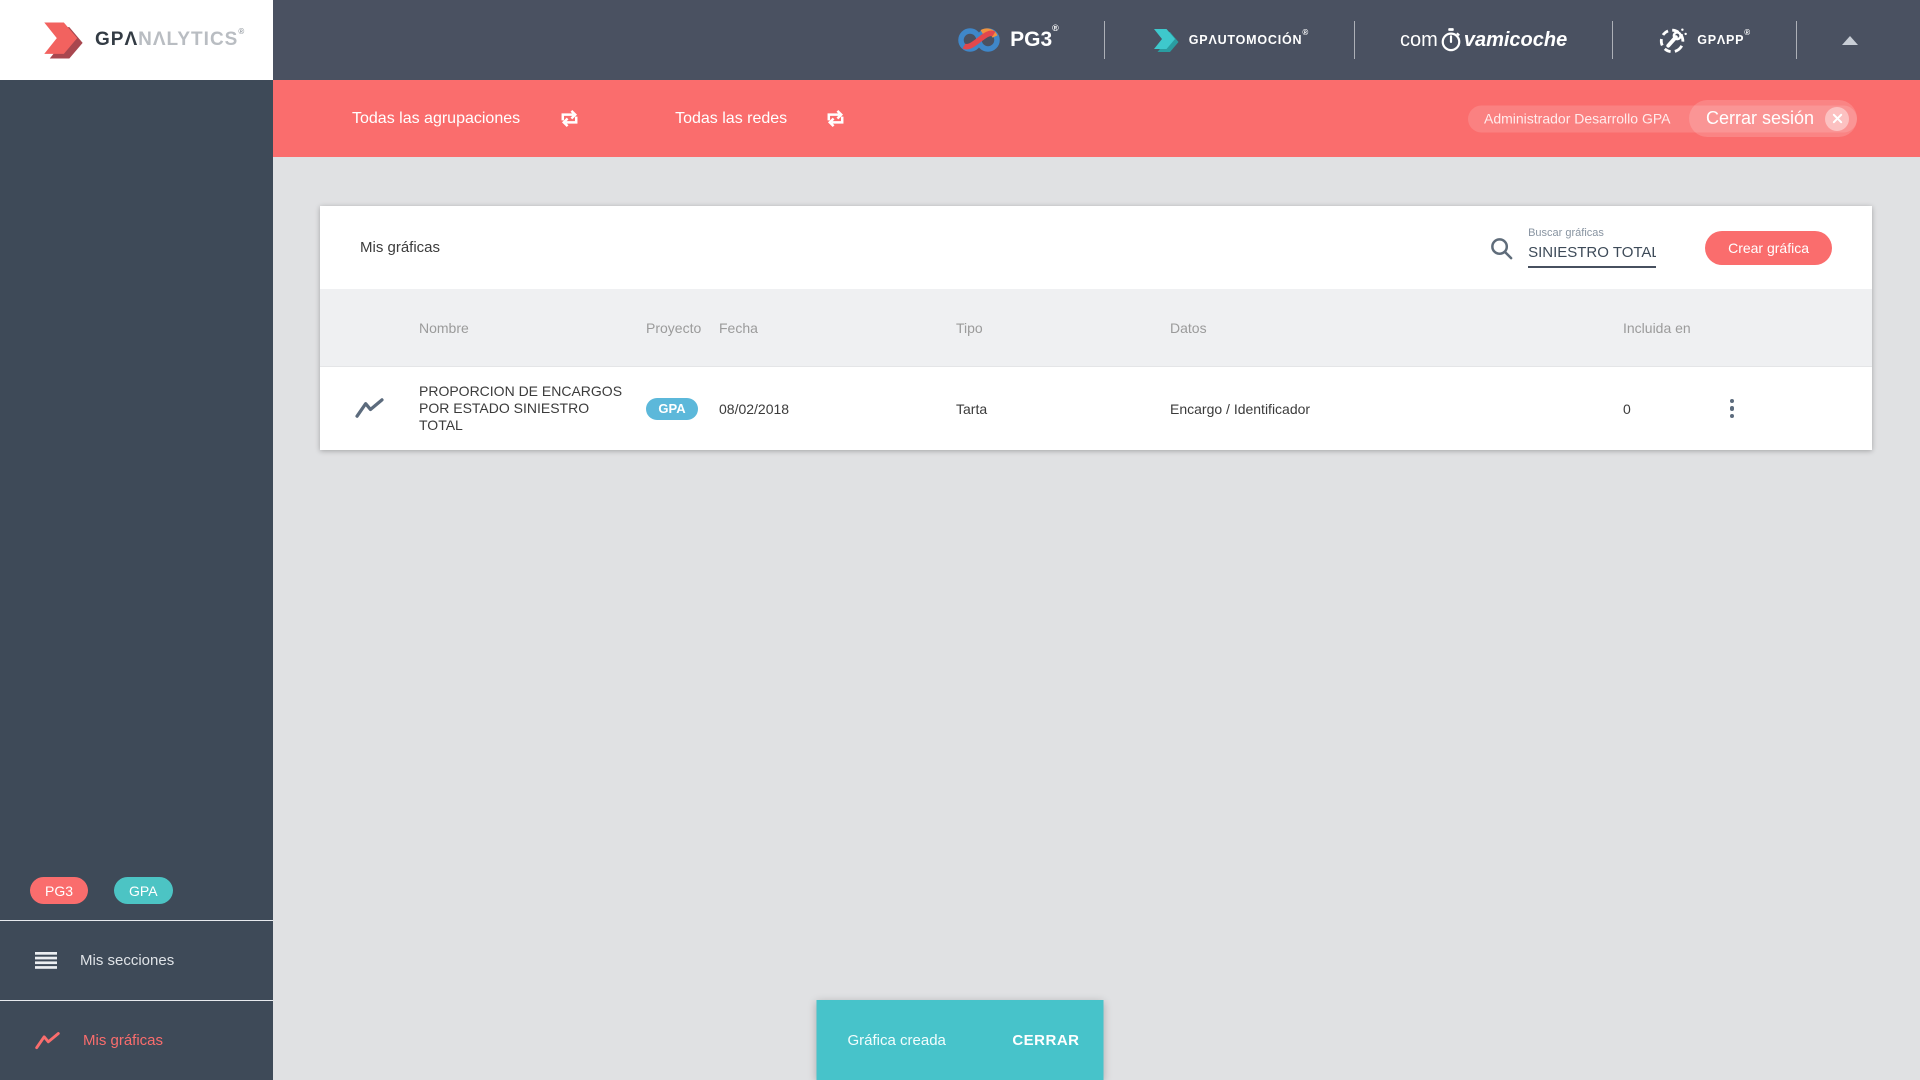 This screenshot has width=1920, height=1080. What do you see at coordinates (127, 960) in the screenshot?
I see `sidebar-item-label: Mis secciones` at bounding box center [127, 960].